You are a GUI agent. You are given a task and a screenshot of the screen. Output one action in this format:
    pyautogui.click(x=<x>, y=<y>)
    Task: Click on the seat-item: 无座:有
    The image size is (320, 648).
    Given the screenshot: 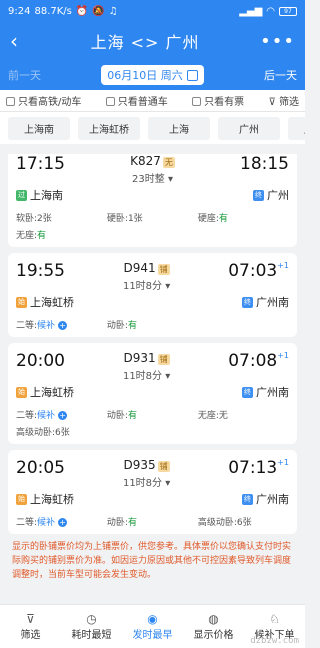 What is the action you would take?
    pyautogui.click(x=61, y=234)
    